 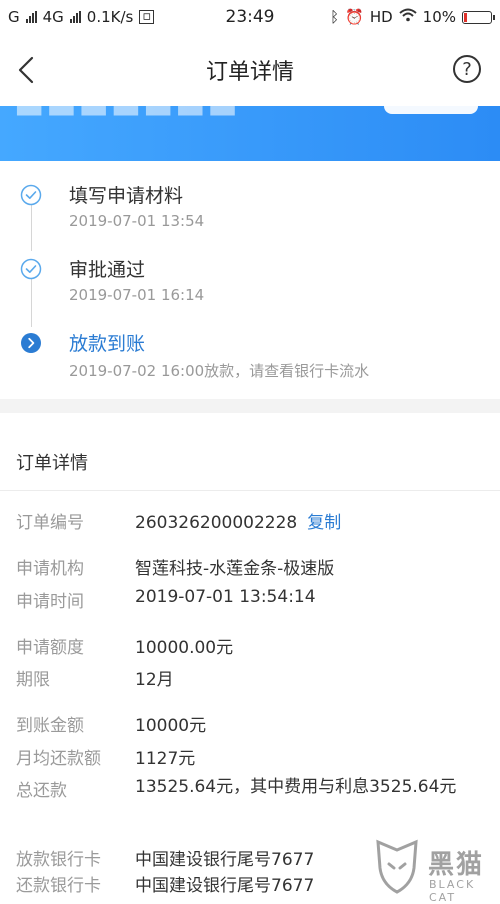 What do you see at coordinates (452, 891) in the screenshot?
I see `watermark-subtext: BLACK CAT` at bounding box center [452, 891].